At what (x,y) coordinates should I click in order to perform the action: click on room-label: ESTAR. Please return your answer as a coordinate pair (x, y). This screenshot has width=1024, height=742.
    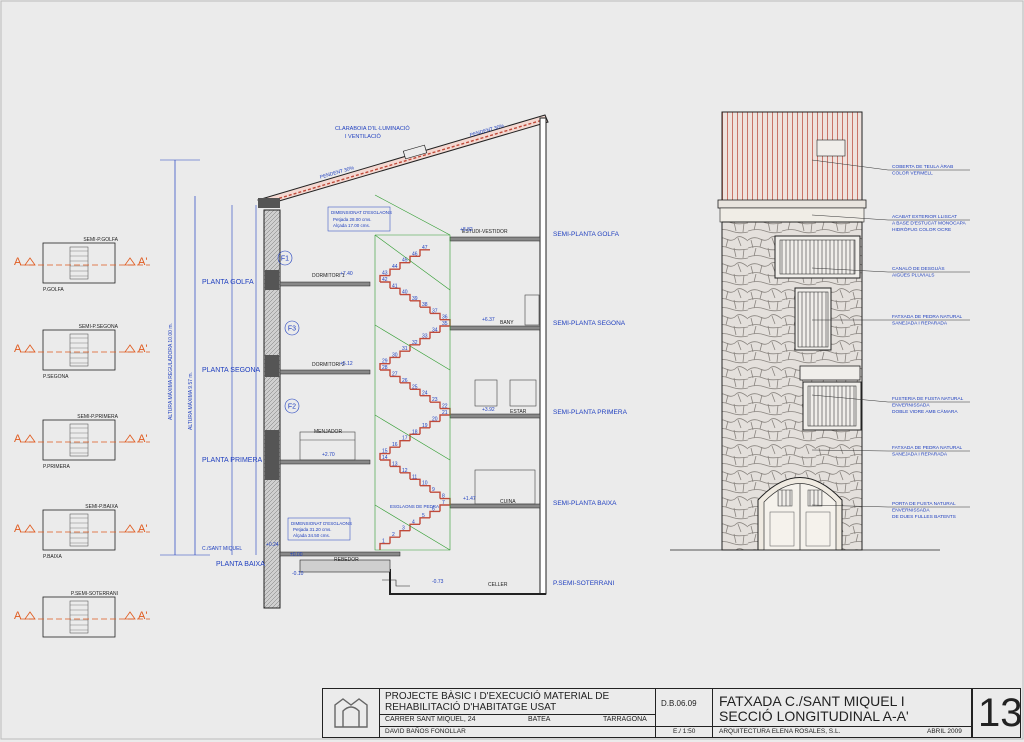
    Looking at the image, I should click on (518, 412).